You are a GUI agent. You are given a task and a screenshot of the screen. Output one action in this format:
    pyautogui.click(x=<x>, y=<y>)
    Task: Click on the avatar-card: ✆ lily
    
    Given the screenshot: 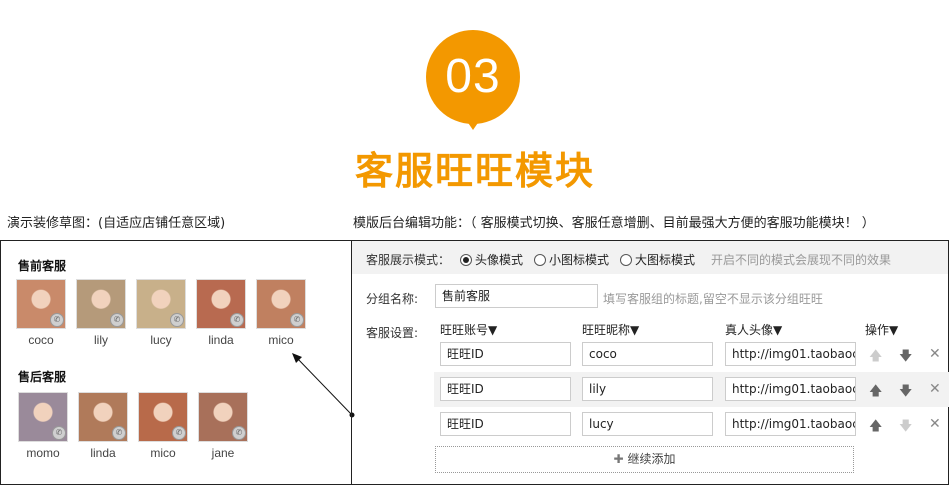 What is the action you would take?
    pyautogui.click(x=102, y=313)
    